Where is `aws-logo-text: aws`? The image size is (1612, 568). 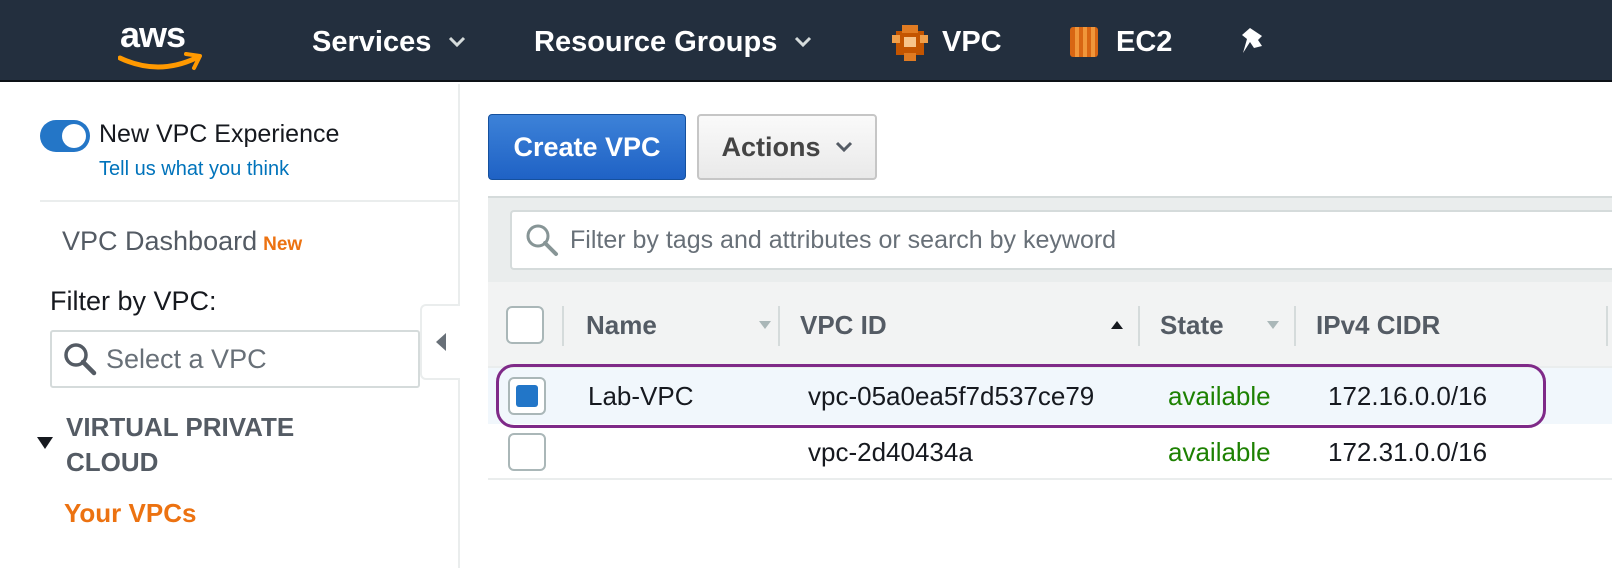 aws-logo-text: aws is located at coordinates (153, 34).